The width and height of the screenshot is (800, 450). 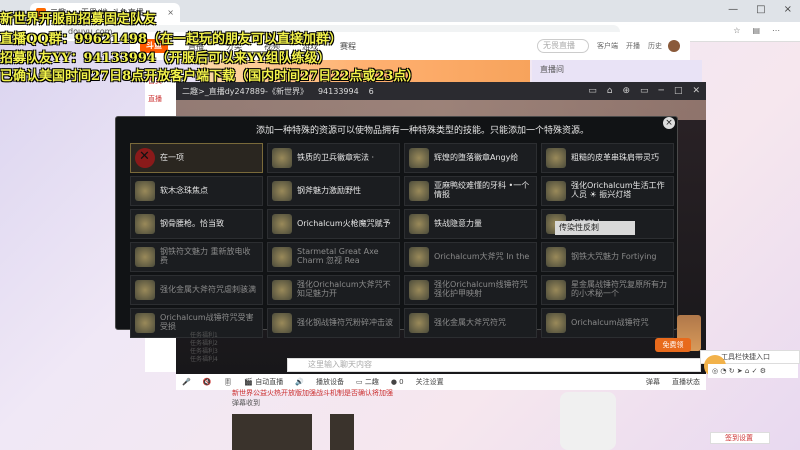 I want to click on post-thumbnail, so click(x=272, y=432).